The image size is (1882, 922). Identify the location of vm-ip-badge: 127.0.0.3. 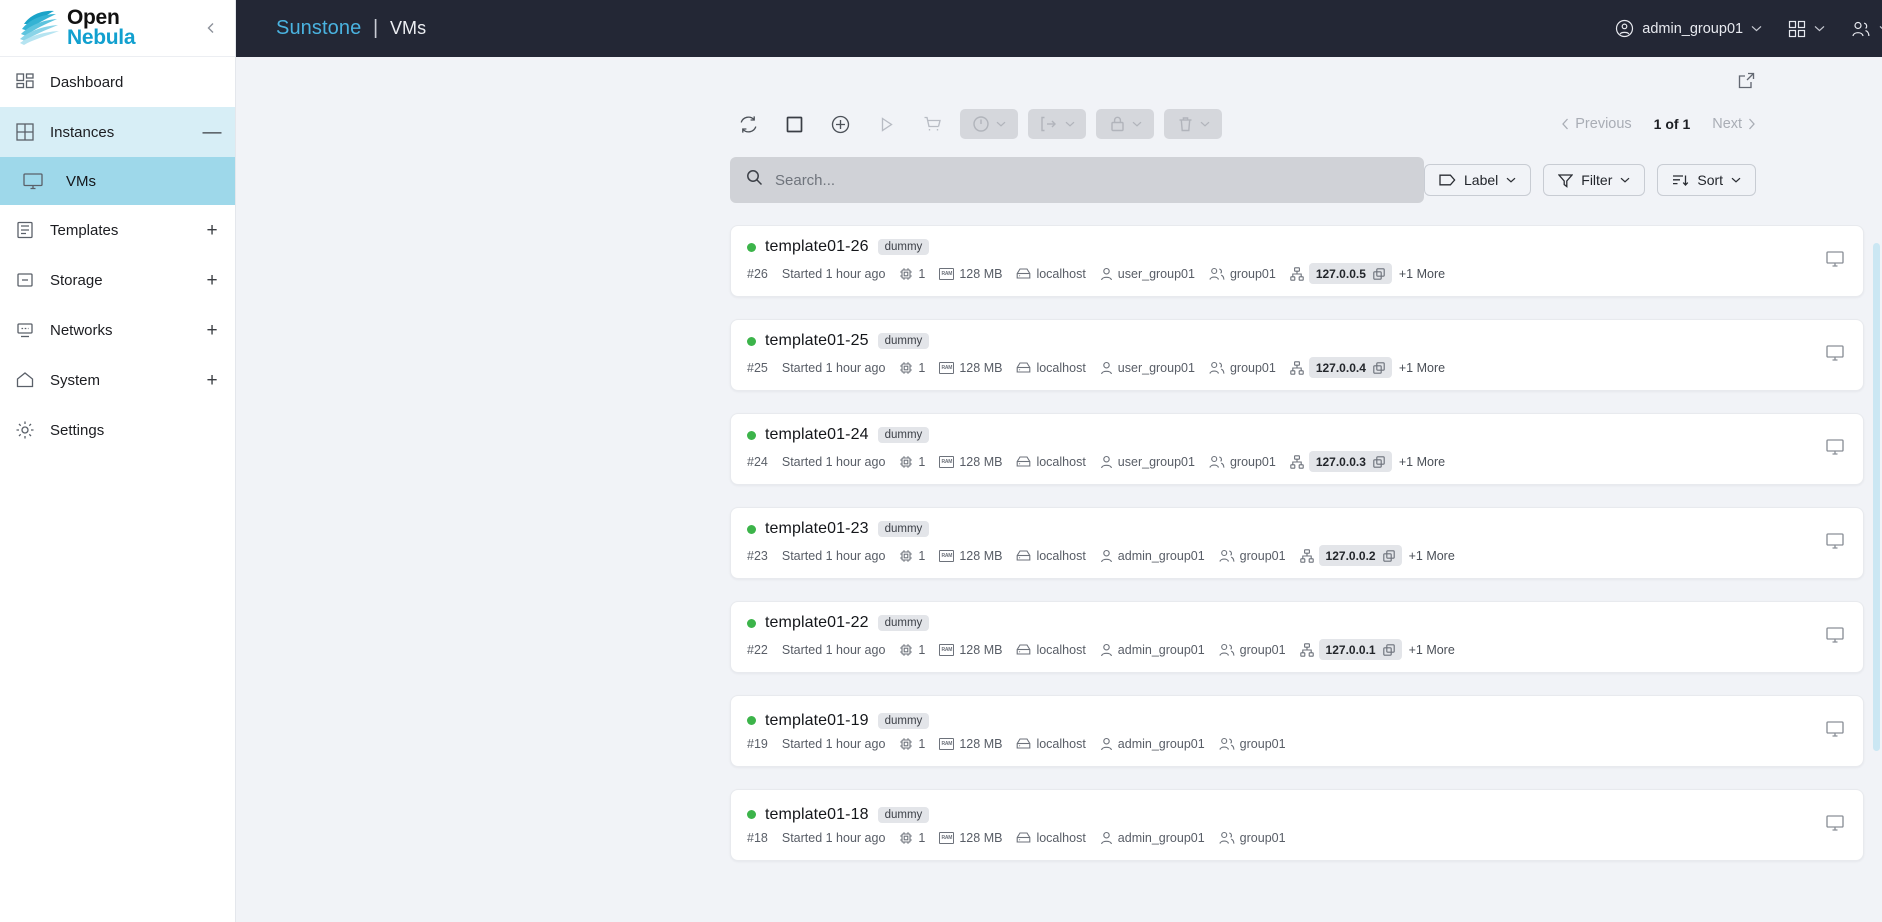
(1350, 461).